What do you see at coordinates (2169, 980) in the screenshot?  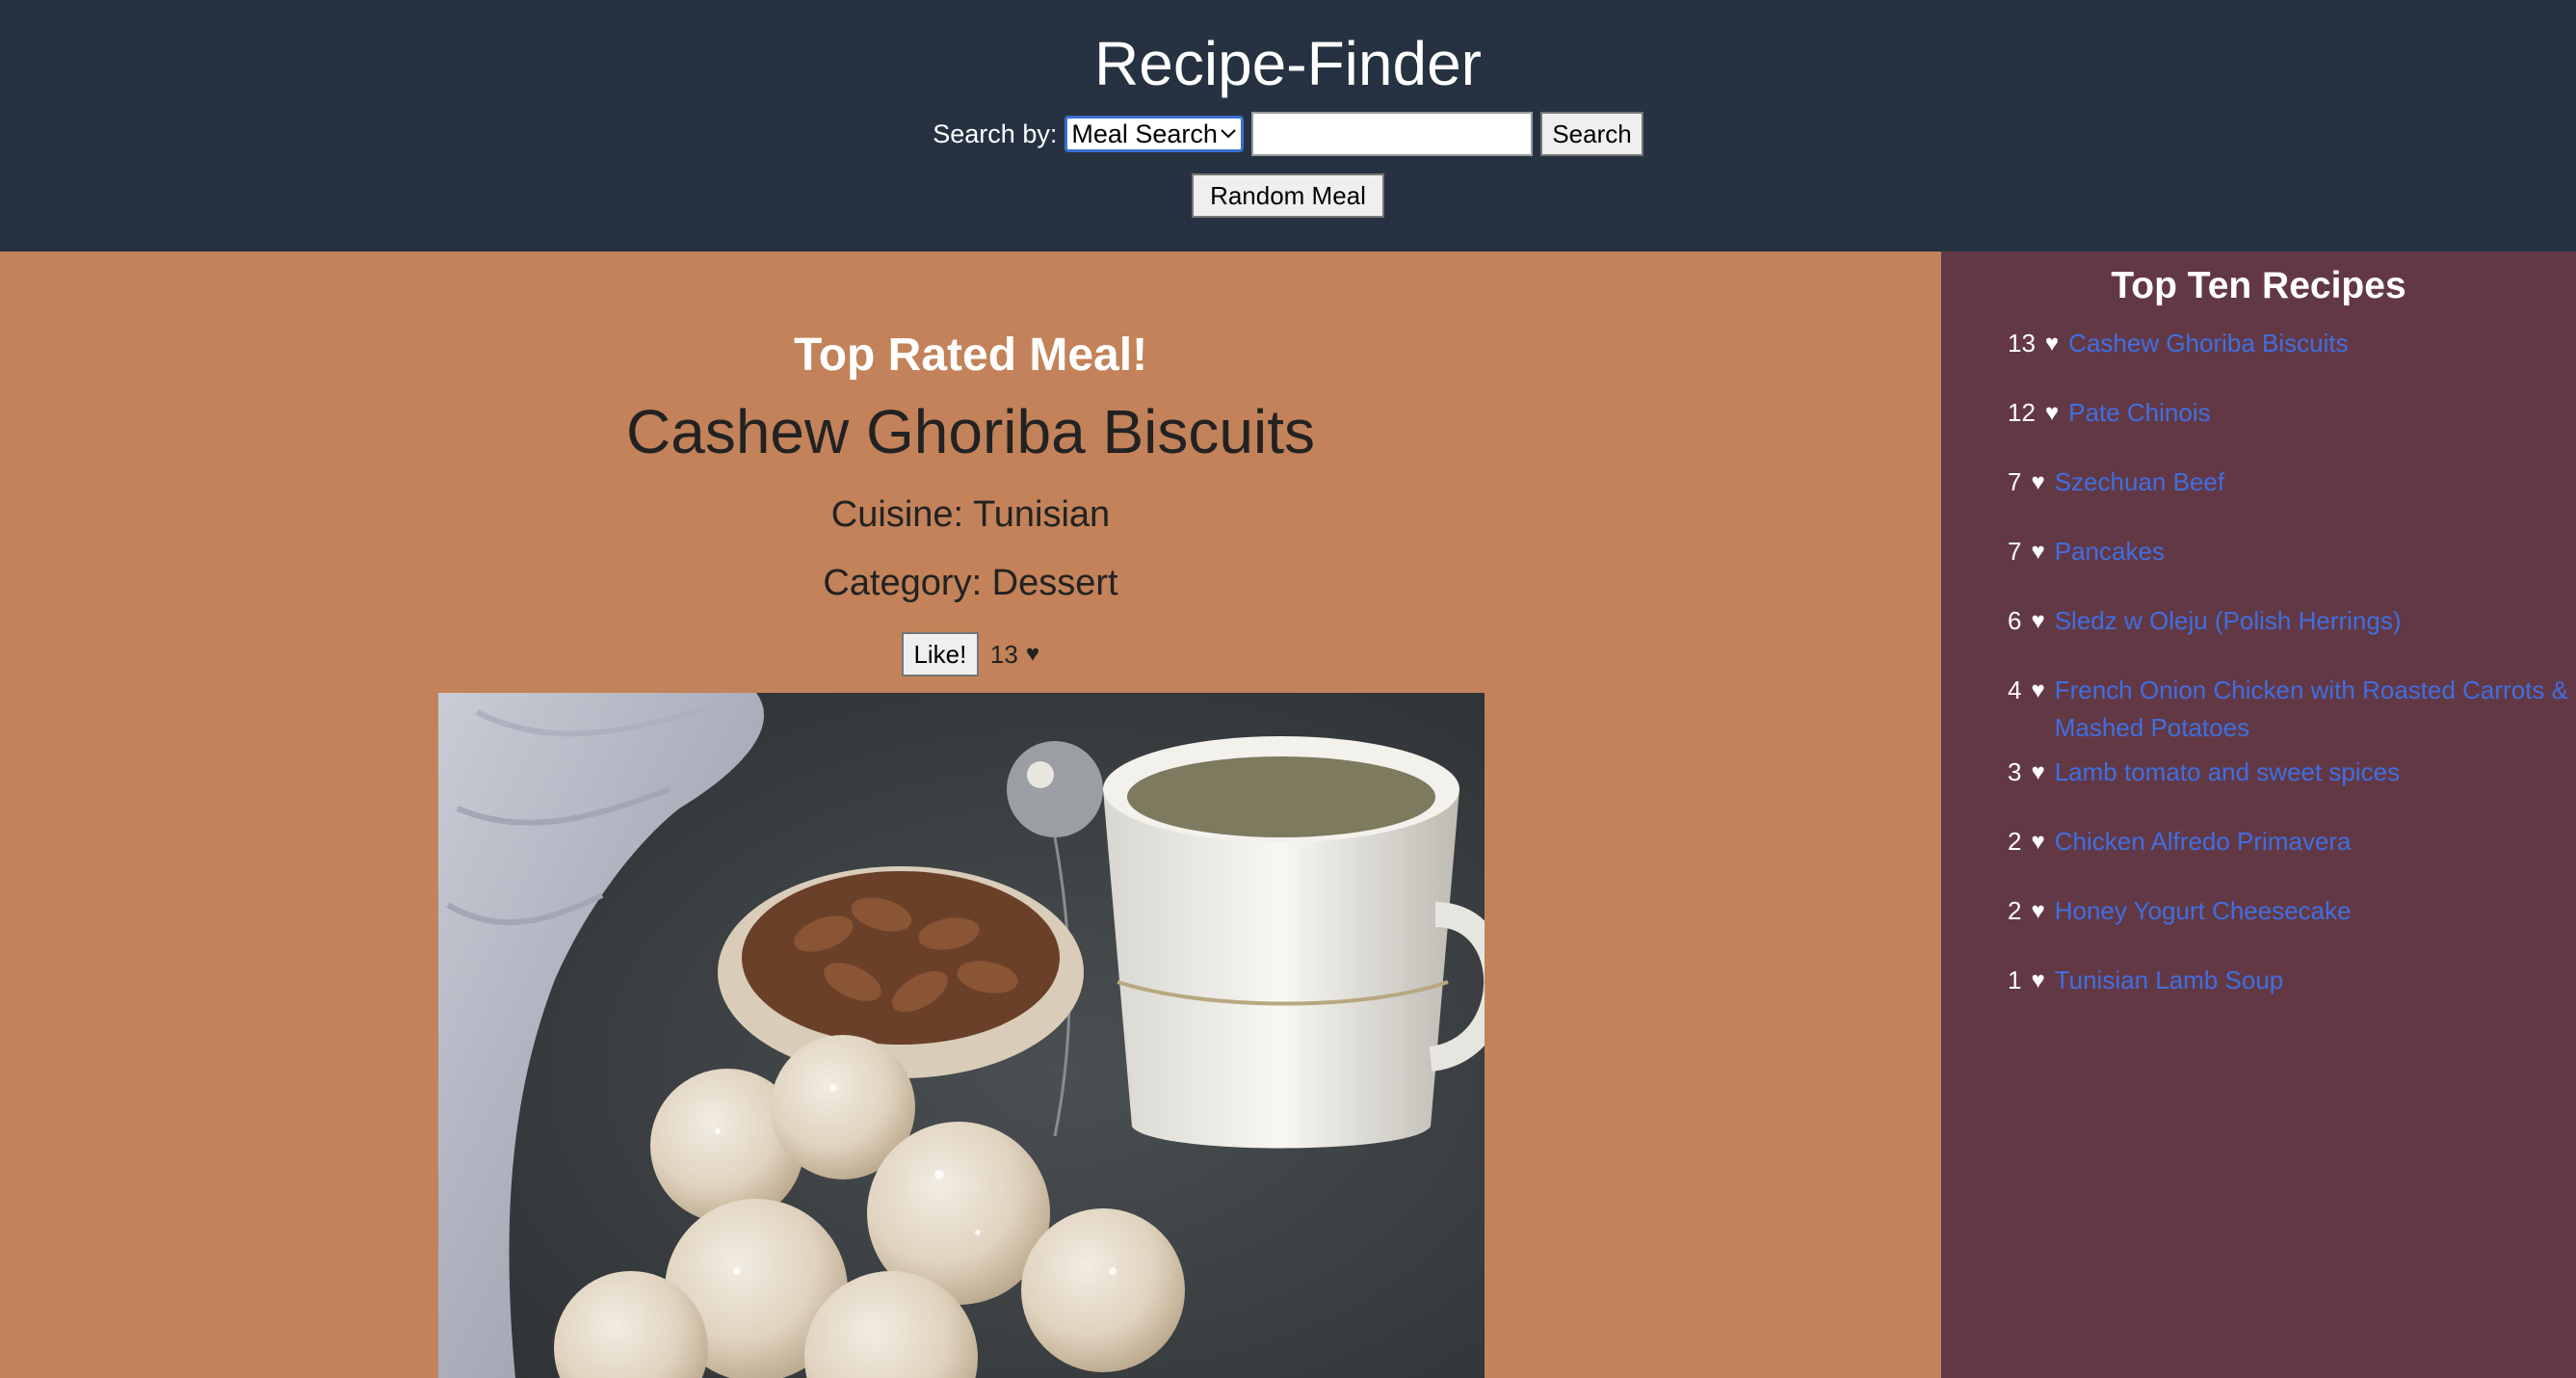 I see `recipe-link: Tunisian Lamb Soup` at bounding box center [2169, 980].